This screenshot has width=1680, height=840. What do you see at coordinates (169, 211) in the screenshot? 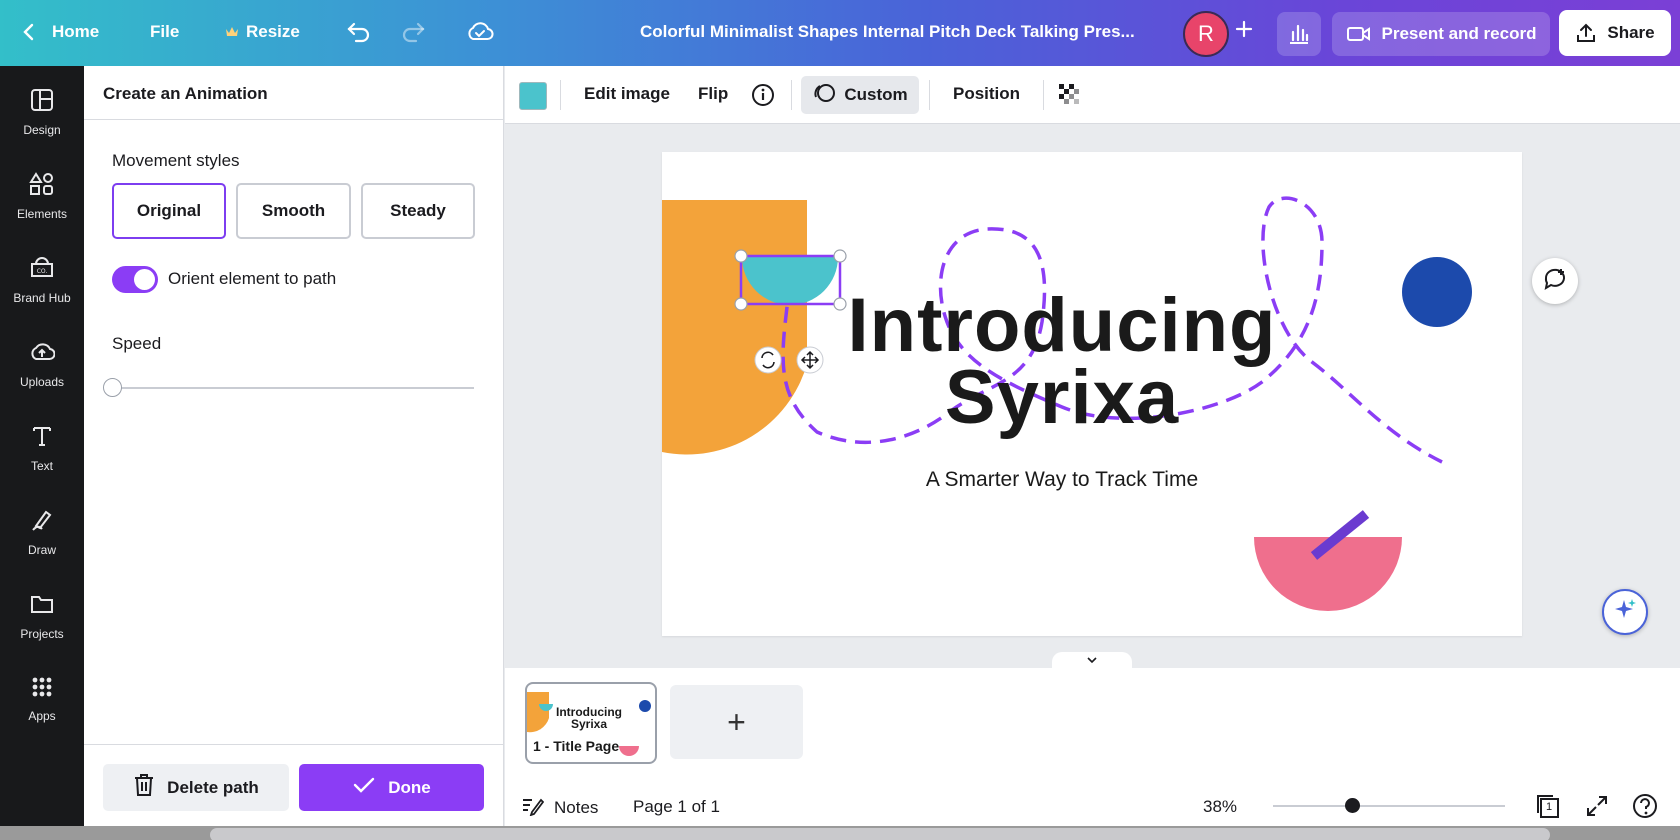
I see `style-original-button: Original` at bounding box center [169, 211].